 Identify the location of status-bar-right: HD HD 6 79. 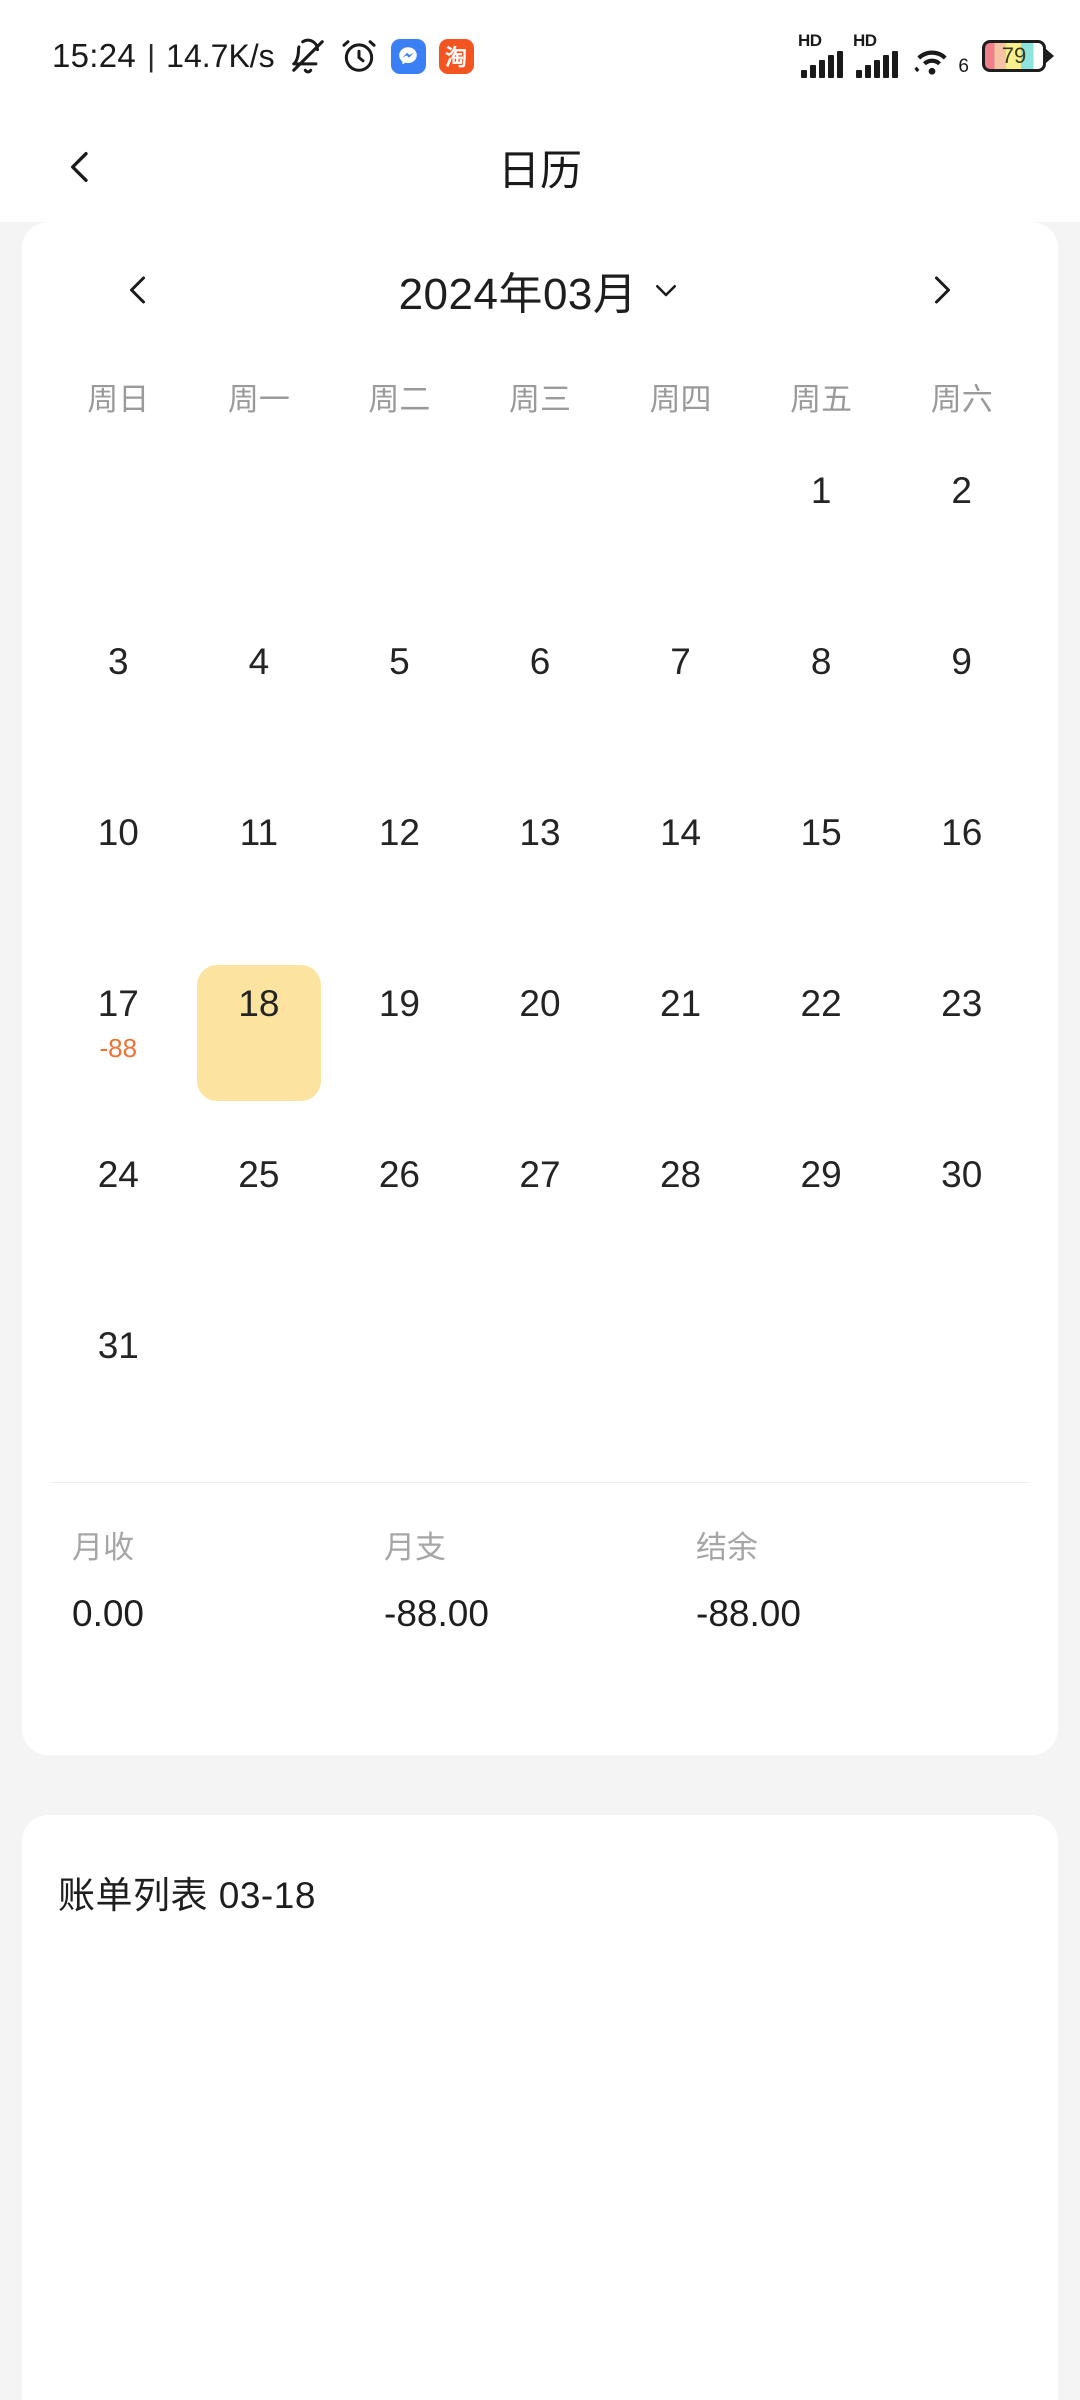
(922, 55).